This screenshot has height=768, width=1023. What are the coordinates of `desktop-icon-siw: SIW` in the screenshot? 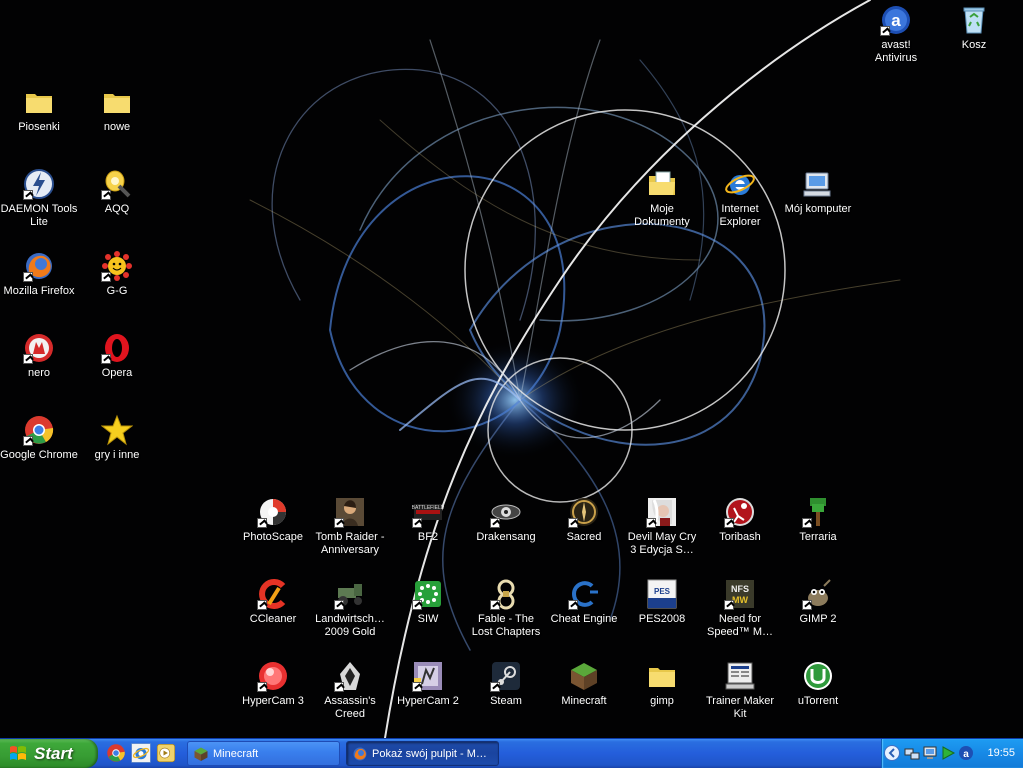 It's located at (428, 616).